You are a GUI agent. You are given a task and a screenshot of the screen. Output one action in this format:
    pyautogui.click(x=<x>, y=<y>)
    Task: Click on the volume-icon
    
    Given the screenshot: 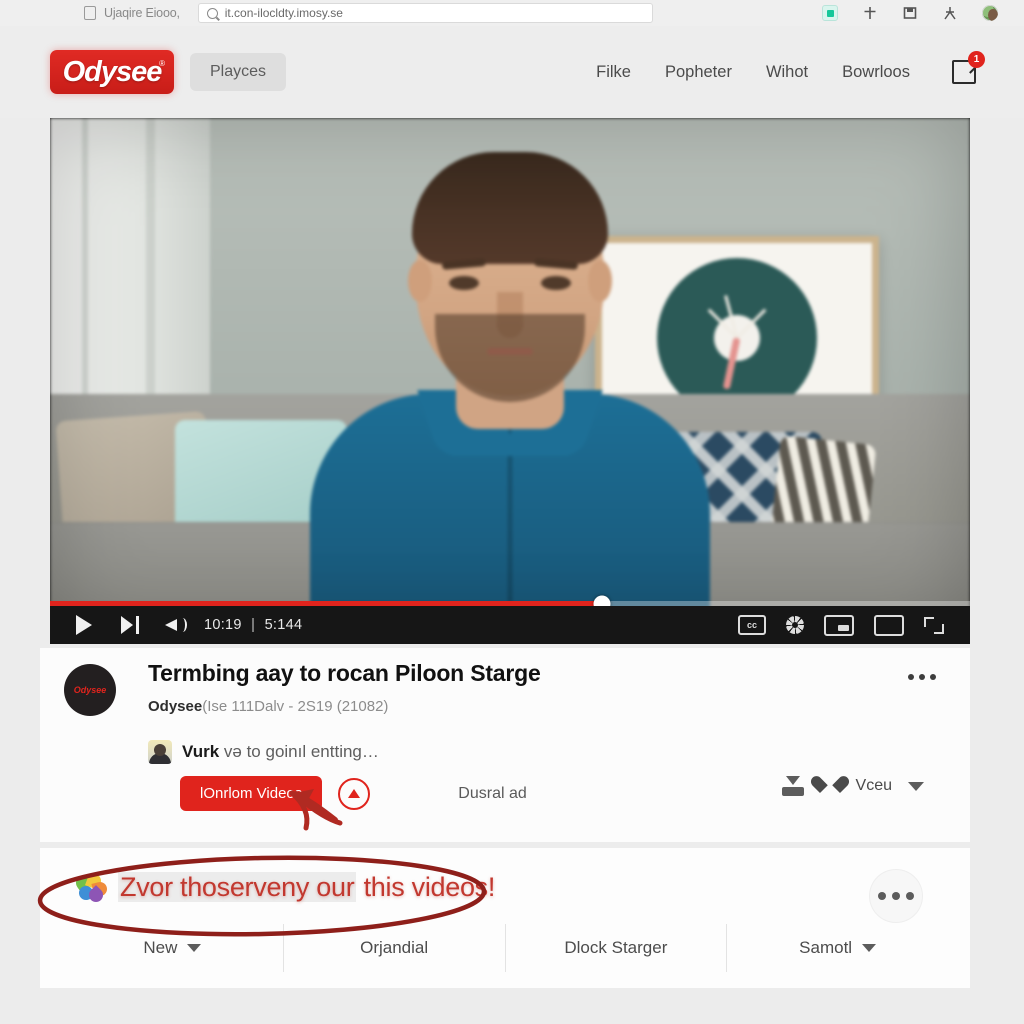 What is the action you would take?
    pyautogui.click(x=176, y=625)
    